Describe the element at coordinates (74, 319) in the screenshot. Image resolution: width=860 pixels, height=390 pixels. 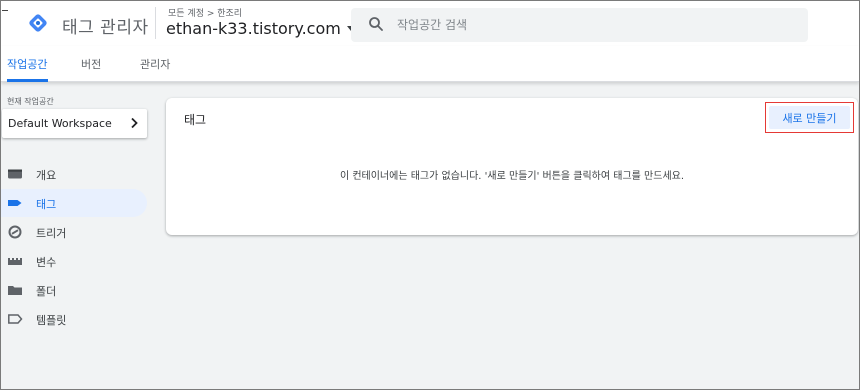
I see `sidebar-item-templates: 템플릿` at that location.